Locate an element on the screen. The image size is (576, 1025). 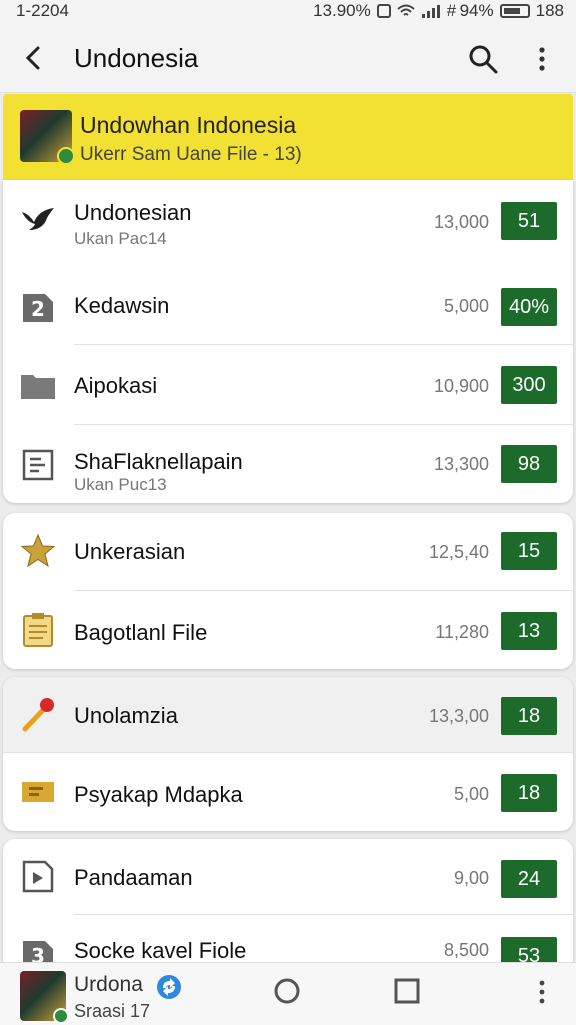
document-icon is located at coordinates (38, 465).